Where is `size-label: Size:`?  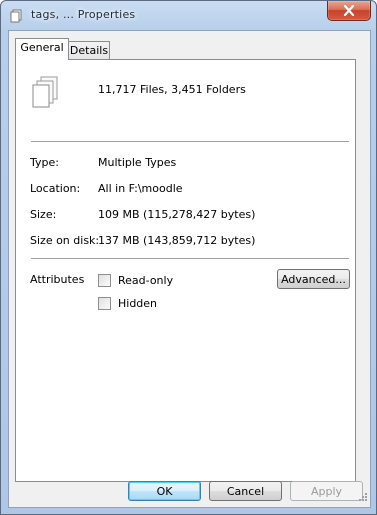
size-label: Size: is located at coordinates (43, 214).